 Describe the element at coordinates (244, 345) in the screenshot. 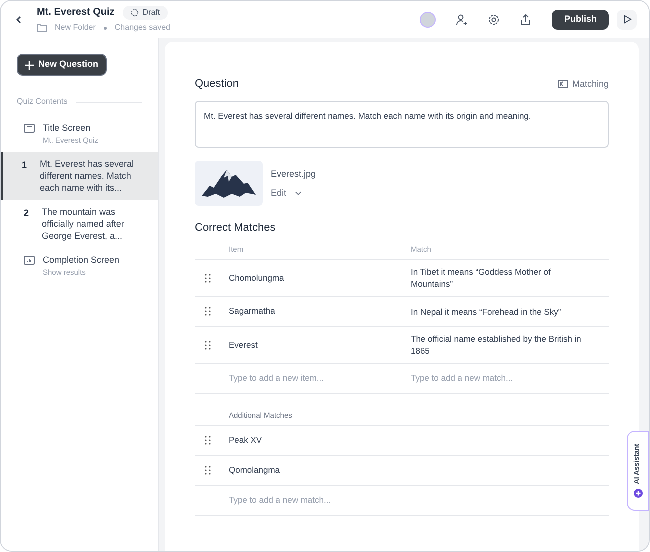

I see `item-cell-text: Everest` at that location.